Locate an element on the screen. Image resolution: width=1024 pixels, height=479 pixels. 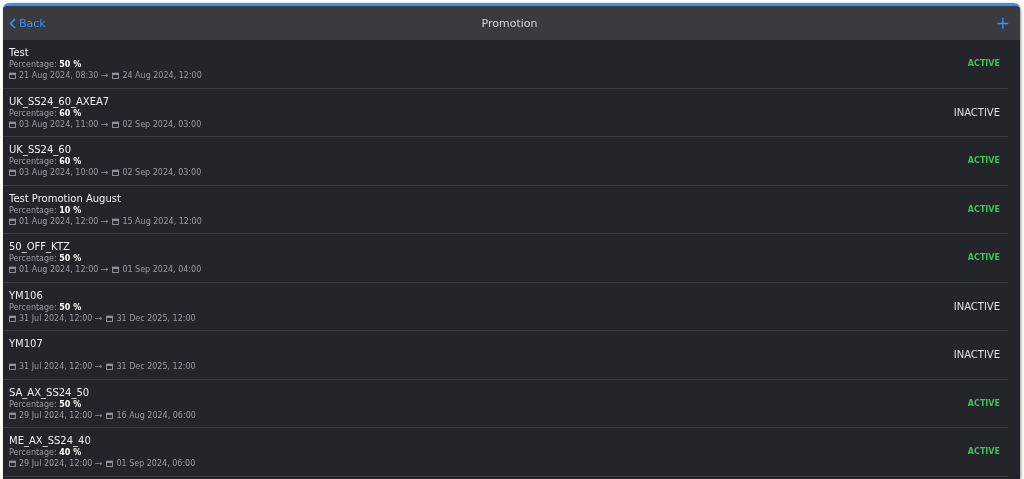
promotion-name: UK_SS24_60 is located at coordinates (41, 150).